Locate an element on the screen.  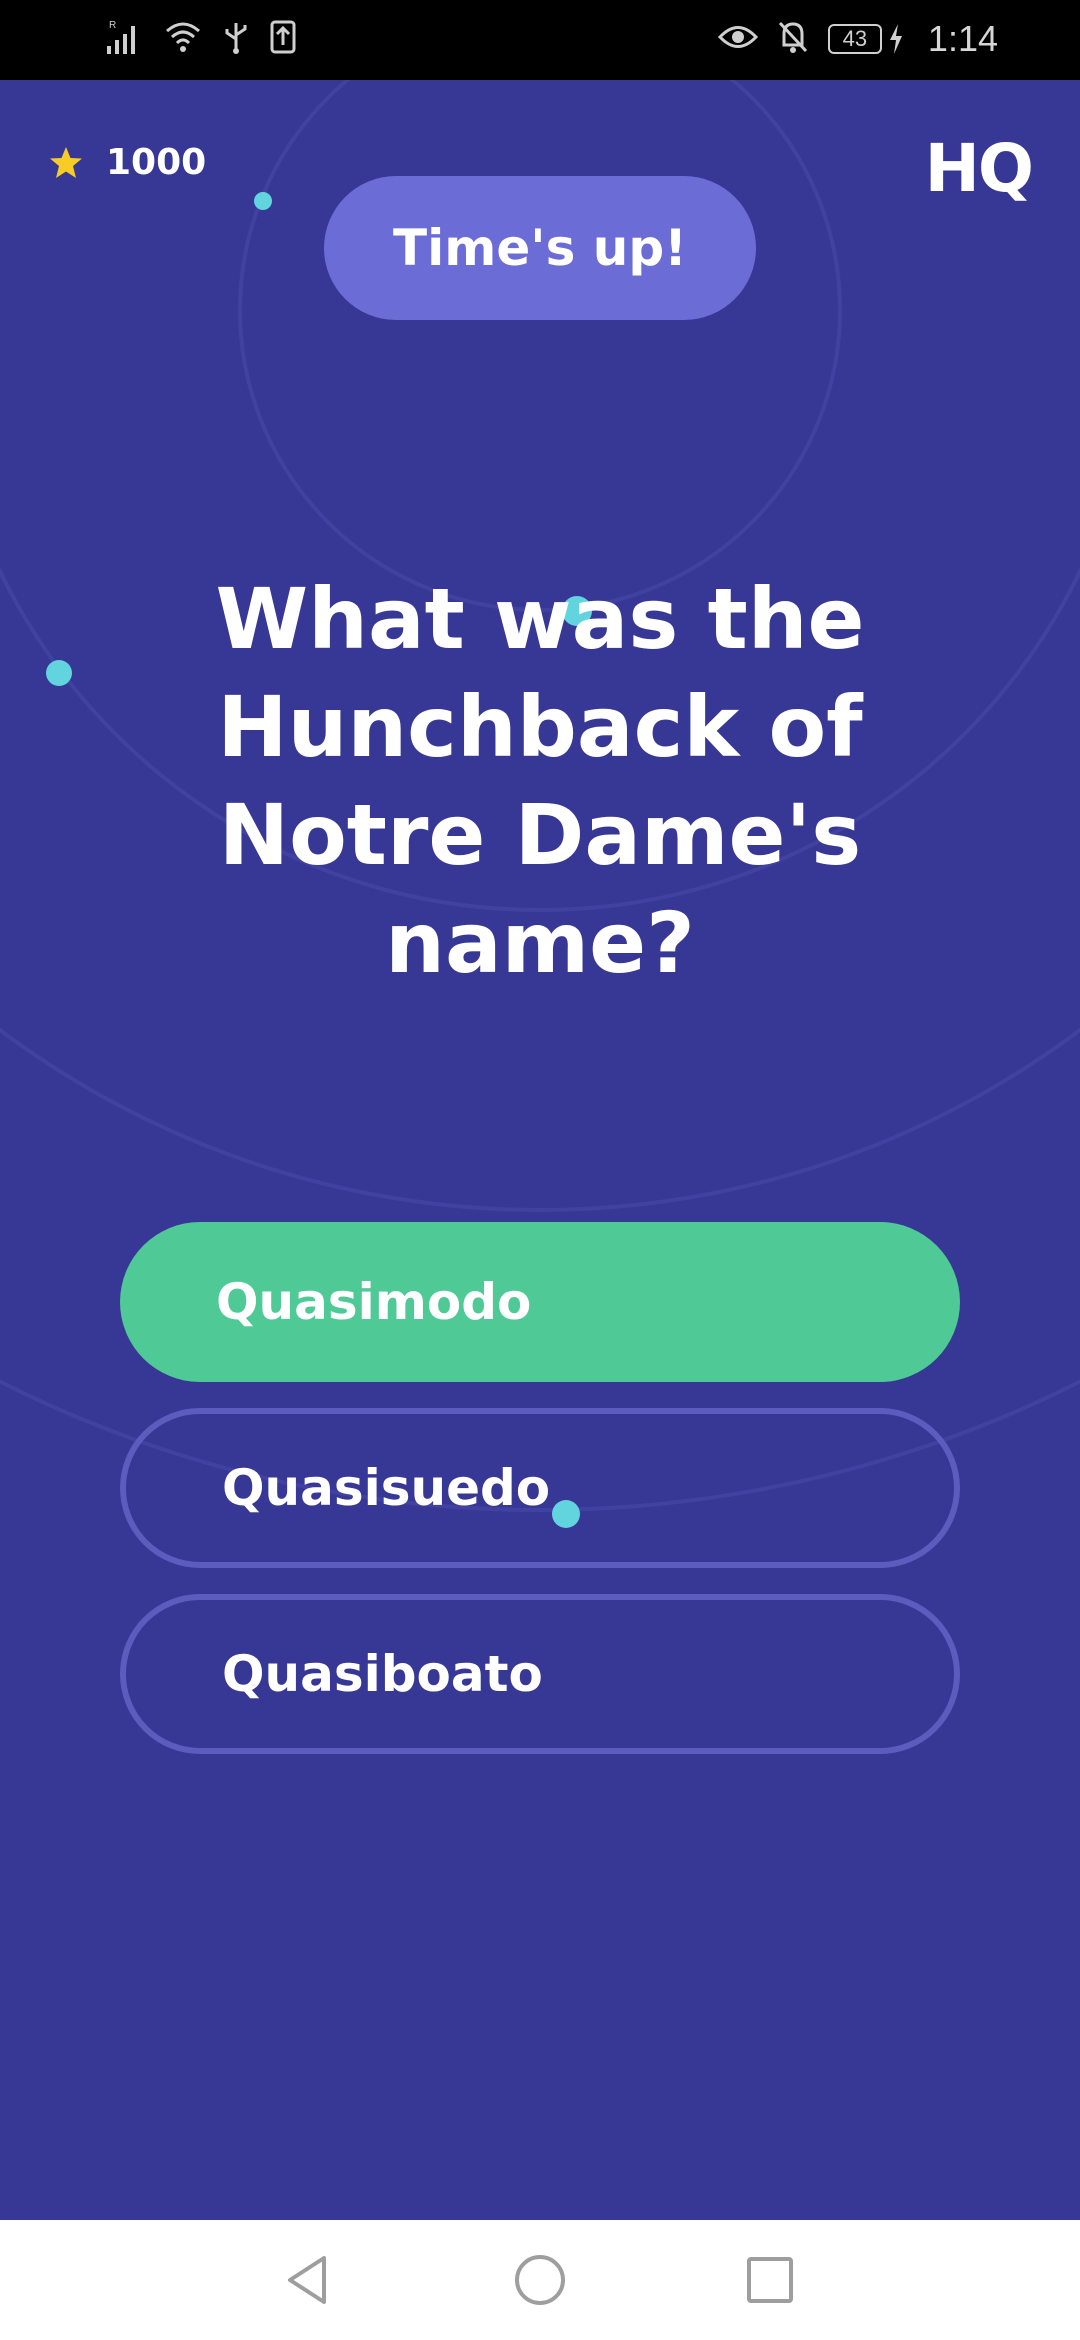
status-time: 1:14 is located at coordinates (962, 38).